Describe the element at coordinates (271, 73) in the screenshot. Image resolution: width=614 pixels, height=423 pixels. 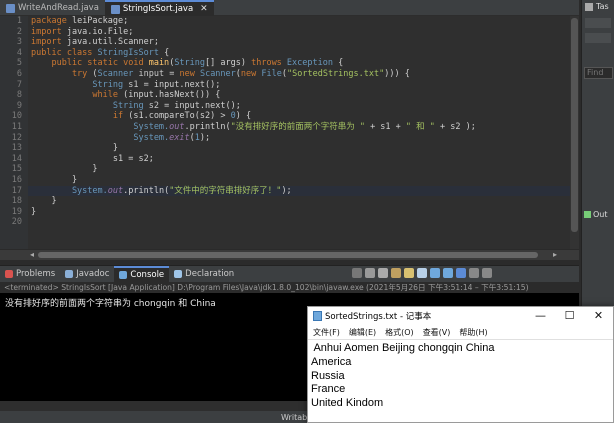
I see `code-token: File` at that location.